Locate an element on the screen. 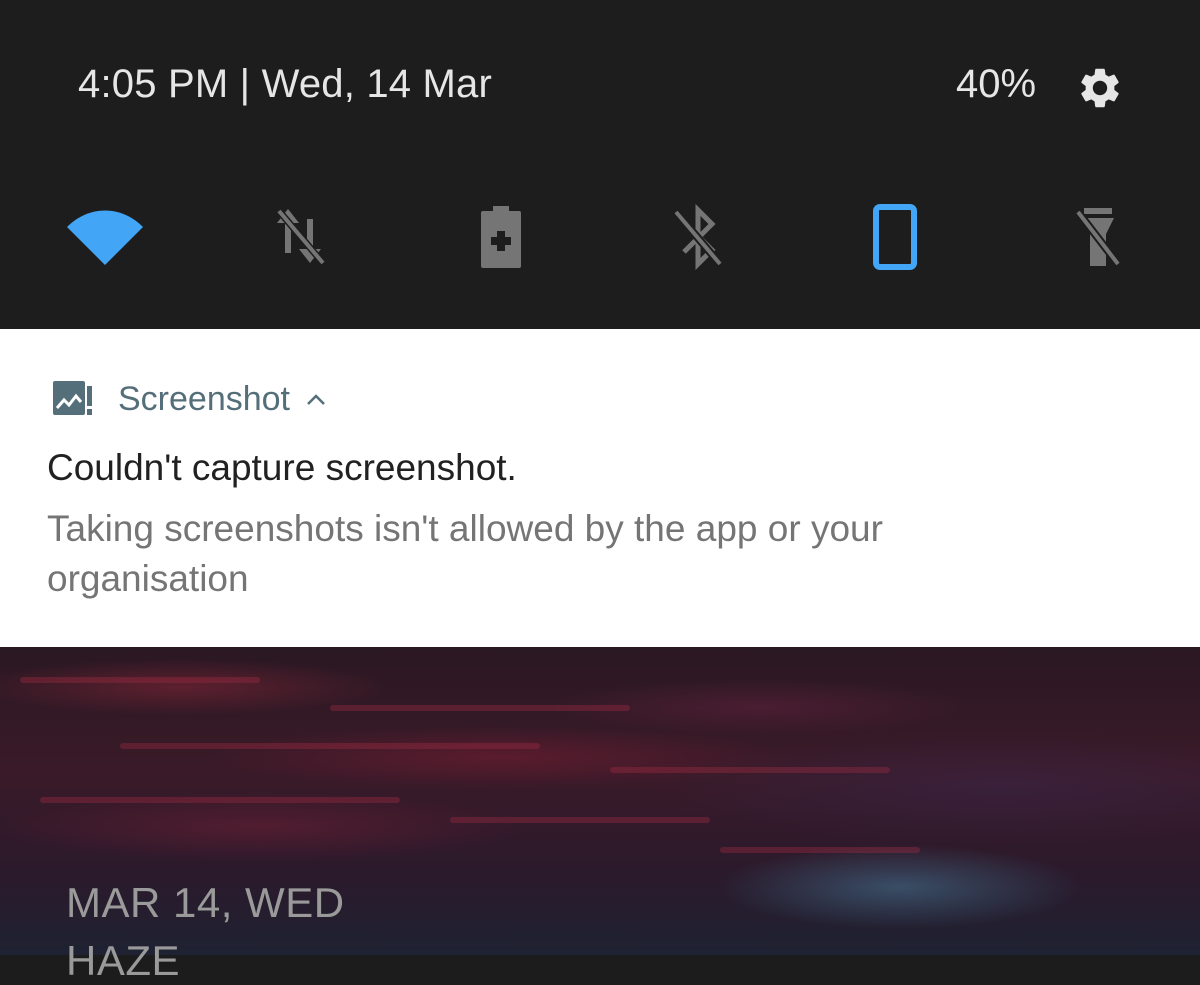 The width and height of the screenshot is (1200, 985). lockscreen-weather: HAZE is located at coordinates (123, 960).